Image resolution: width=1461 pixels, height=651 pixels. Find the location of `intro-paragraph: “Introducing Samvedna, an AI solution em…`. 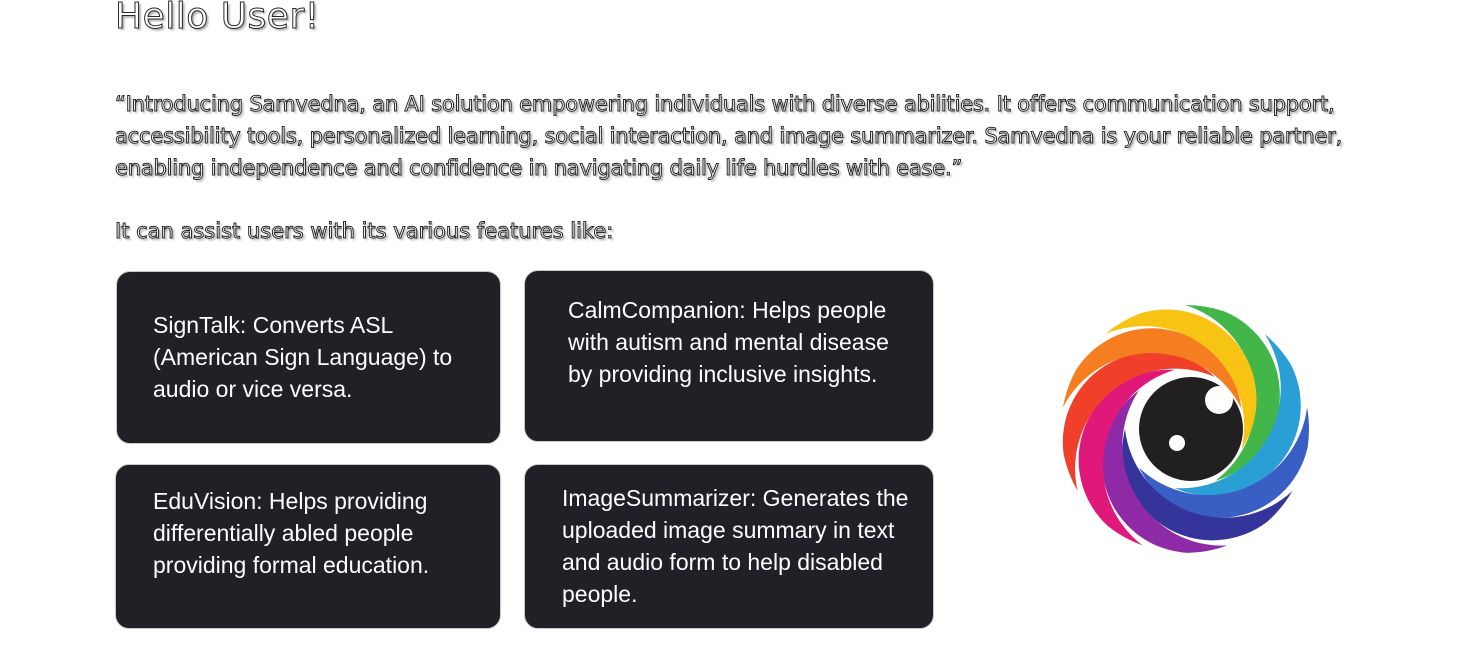

intro-paragraph: “Introducing Samvedna, an AI solution em… is located at coordinates (729, 136).